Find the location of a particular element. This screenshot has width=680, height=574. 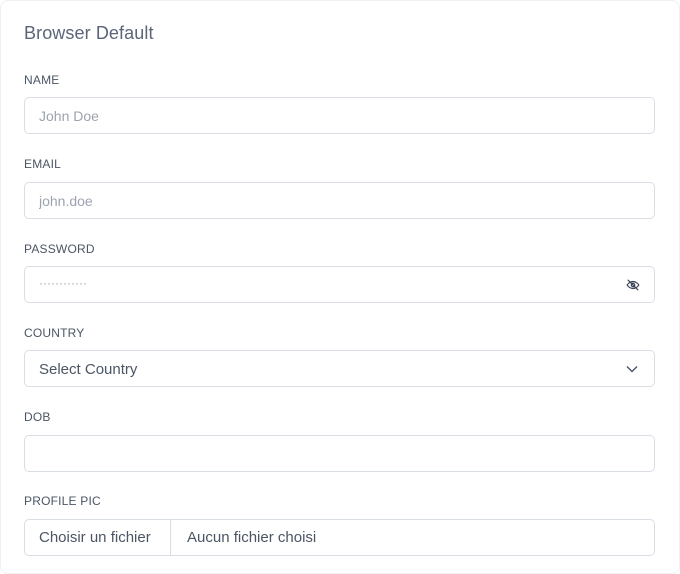

email-input is located at coordinates (339, 200).